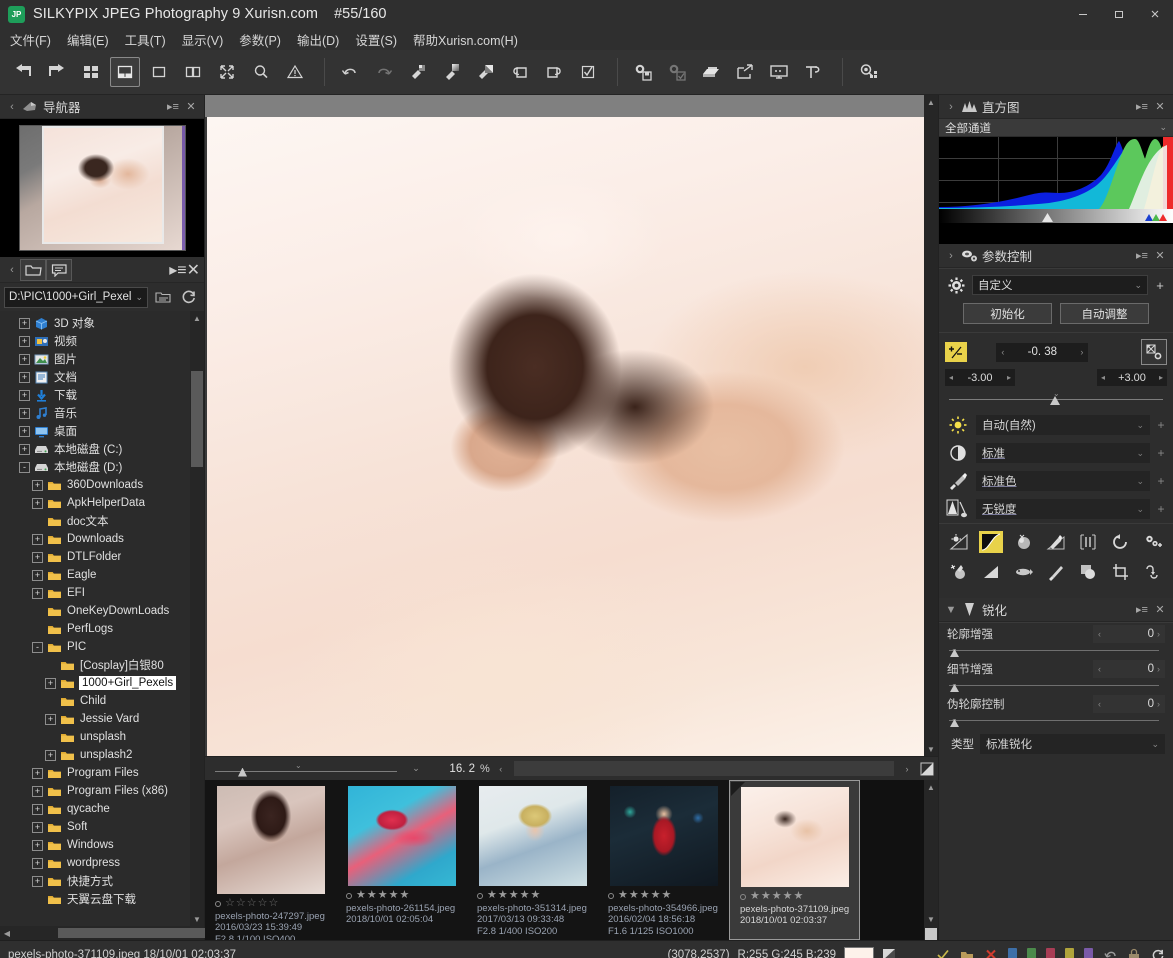 The image size is (1173, 958). Describe the element at coordinates (1104, 313) in the screenshot. I see `auto-adjust-button: 自动调整` at that location.